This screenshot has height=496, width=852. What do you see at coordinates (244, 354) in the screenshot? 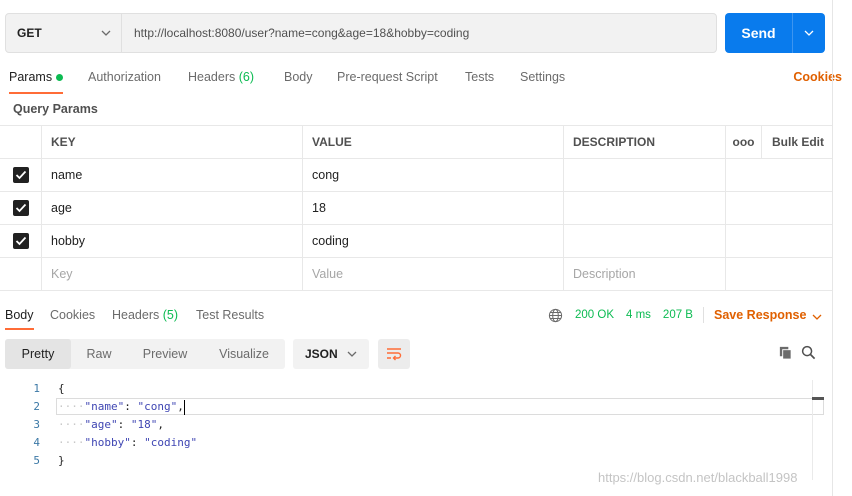
I see `view-visualize: Visualize` at bounding box center [244, 354].